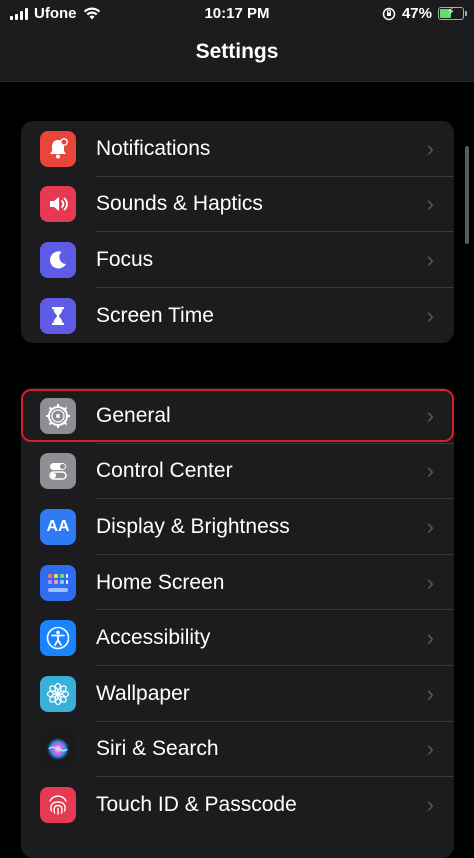 This screenshot has height=858, width=474. What do you see at coordinates (125, 259) in the screenshot?
I see `item-label: Focus` at bounding box center [125, 259].